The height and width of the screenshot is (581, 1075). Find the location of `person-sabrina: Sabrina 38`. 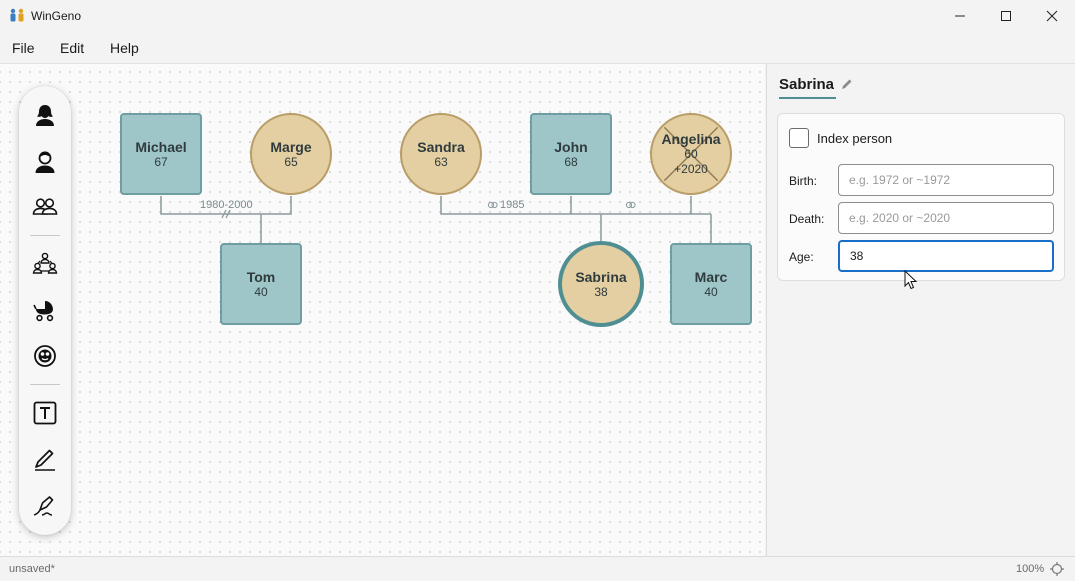

person-sabrina: Sabrina 38 is located at coordinates (601, 284).